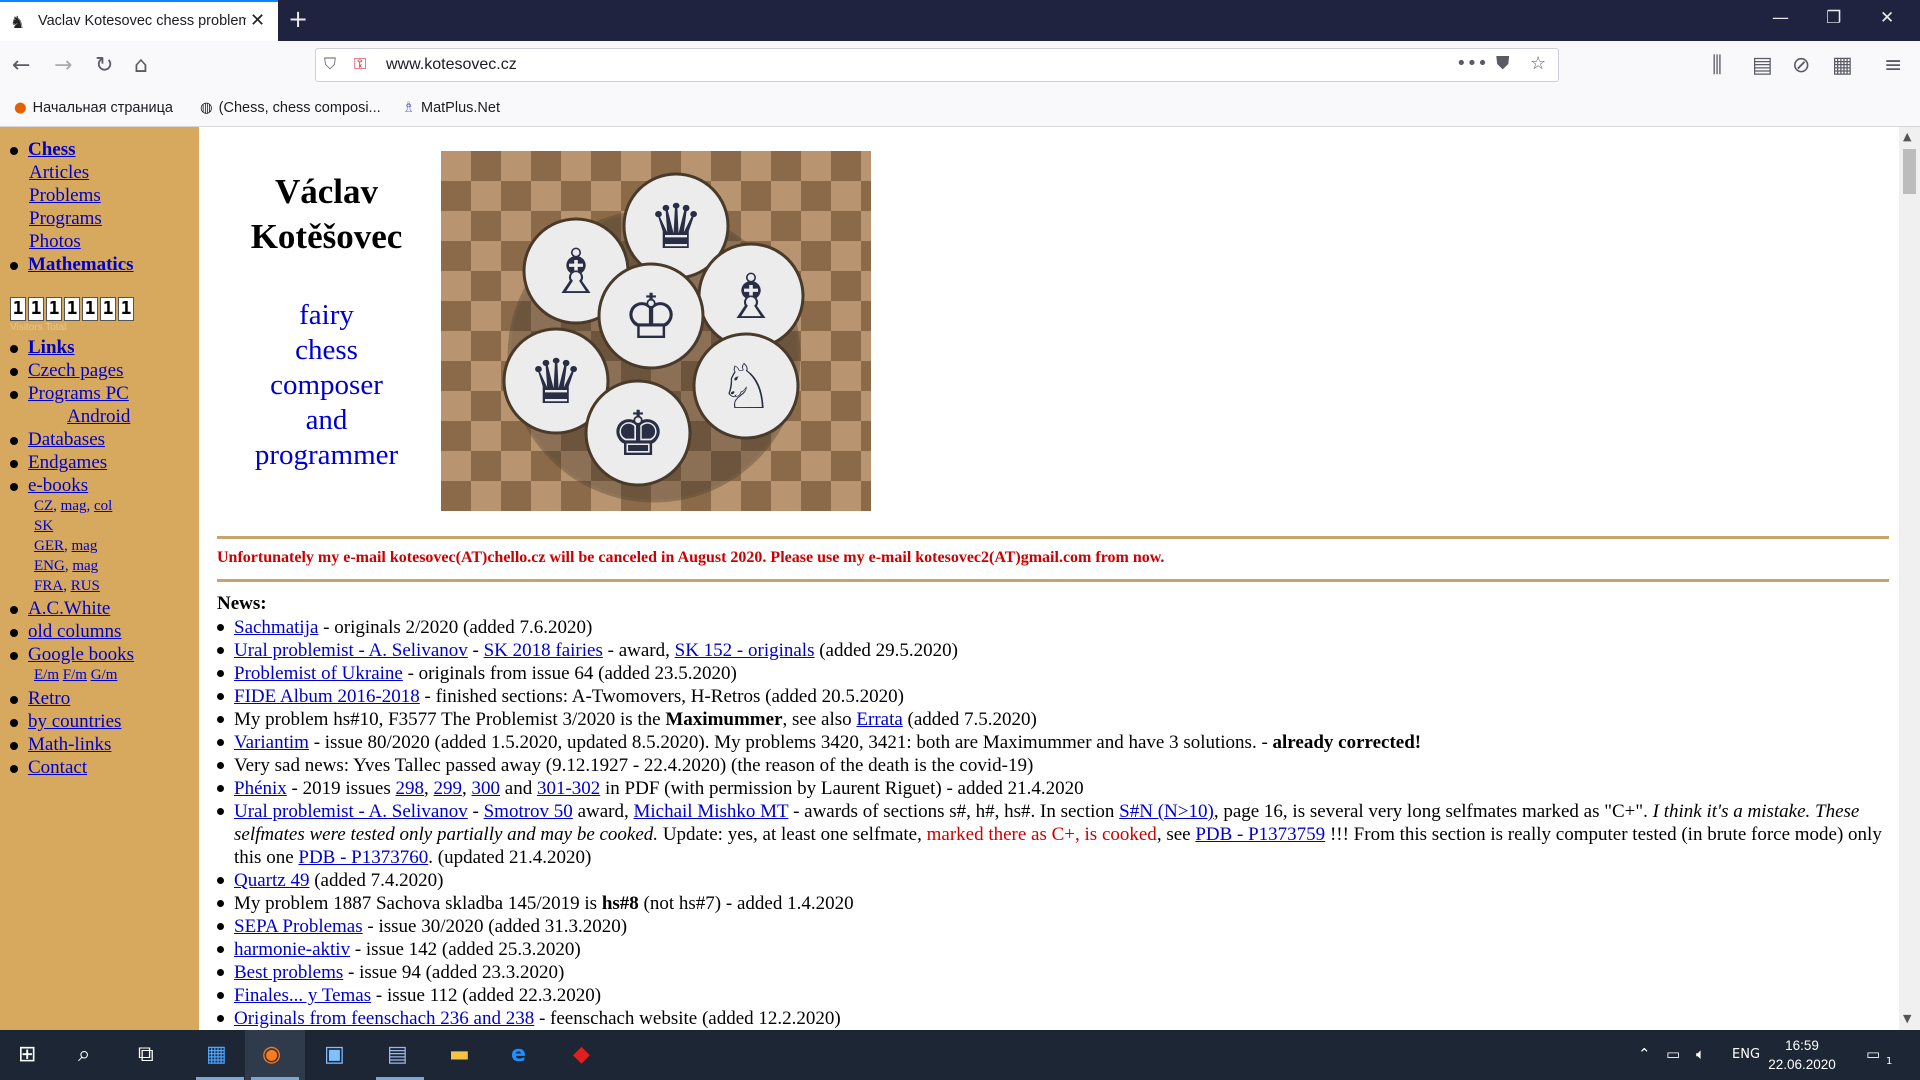  What do you see at coordinates (78, 393) in the screenshot?
I see `programs-pc-link: Programs PC` at bounding box center [78, 393].